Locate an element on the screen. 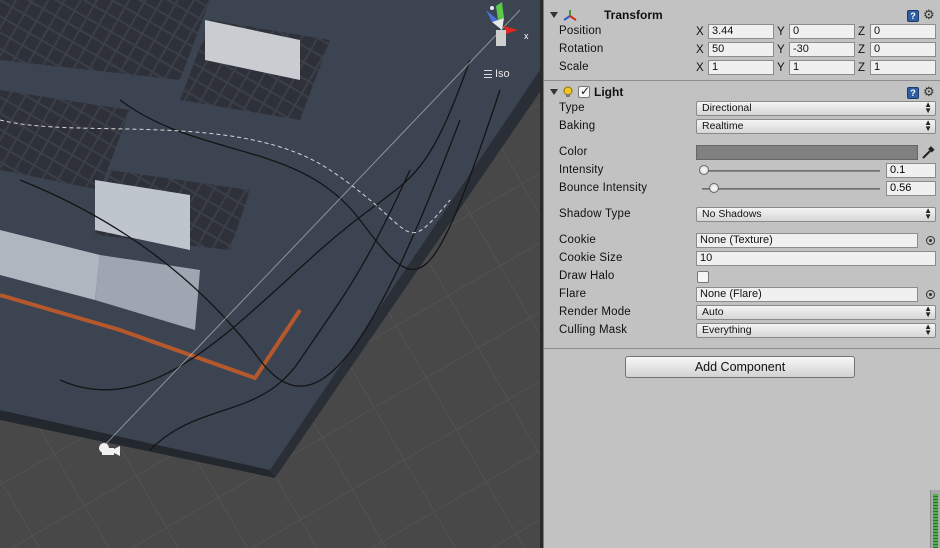  projection-label: Iso is located at coordinates (502, 74).